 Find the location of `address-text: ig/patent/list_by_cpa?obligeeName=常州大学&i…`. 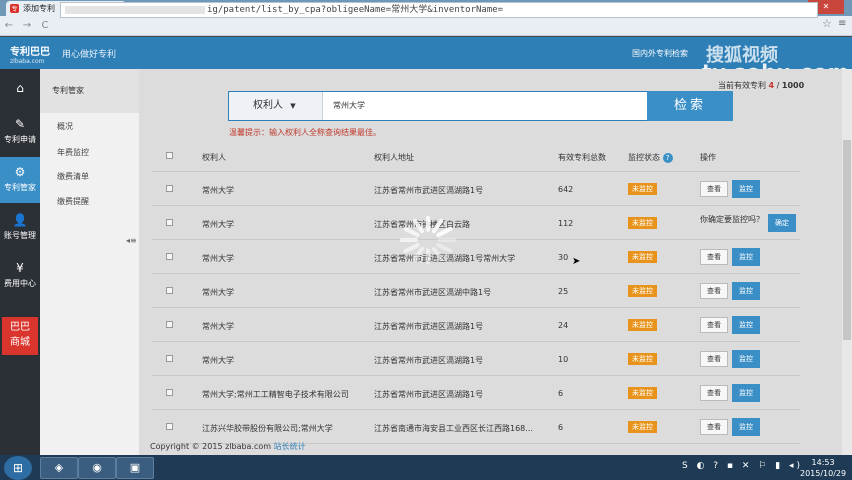

address-text: ig/patent/list_by_cpa?obligeeName=常州大学&i… is located at coordinates (355, 10).